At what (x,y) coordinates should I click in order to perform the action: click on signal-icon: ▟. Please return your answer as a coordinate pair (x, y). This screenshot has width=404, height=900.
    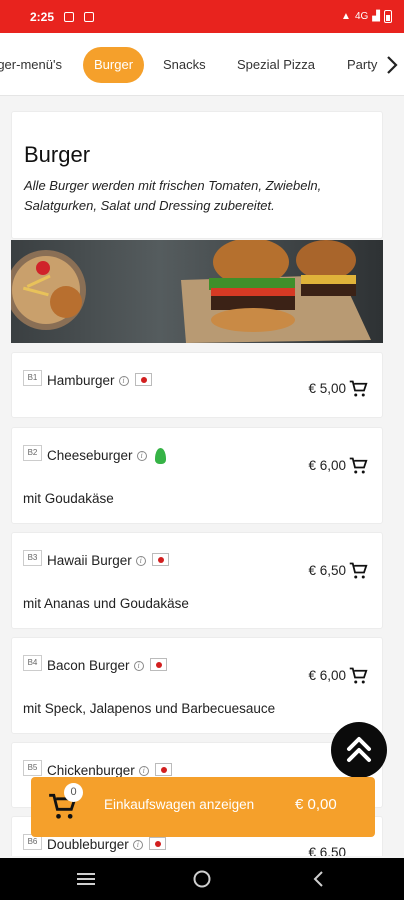
    Looking at the image, I should click on (376, 16).